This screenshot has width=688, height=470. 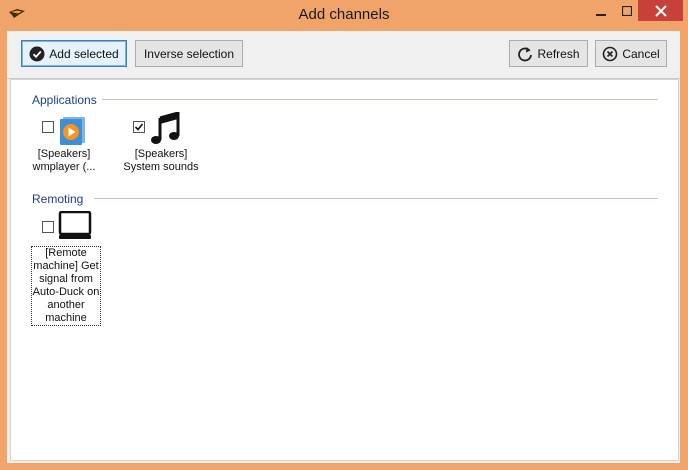 I want to click on media-player-icon, so click(x=73, y=131).